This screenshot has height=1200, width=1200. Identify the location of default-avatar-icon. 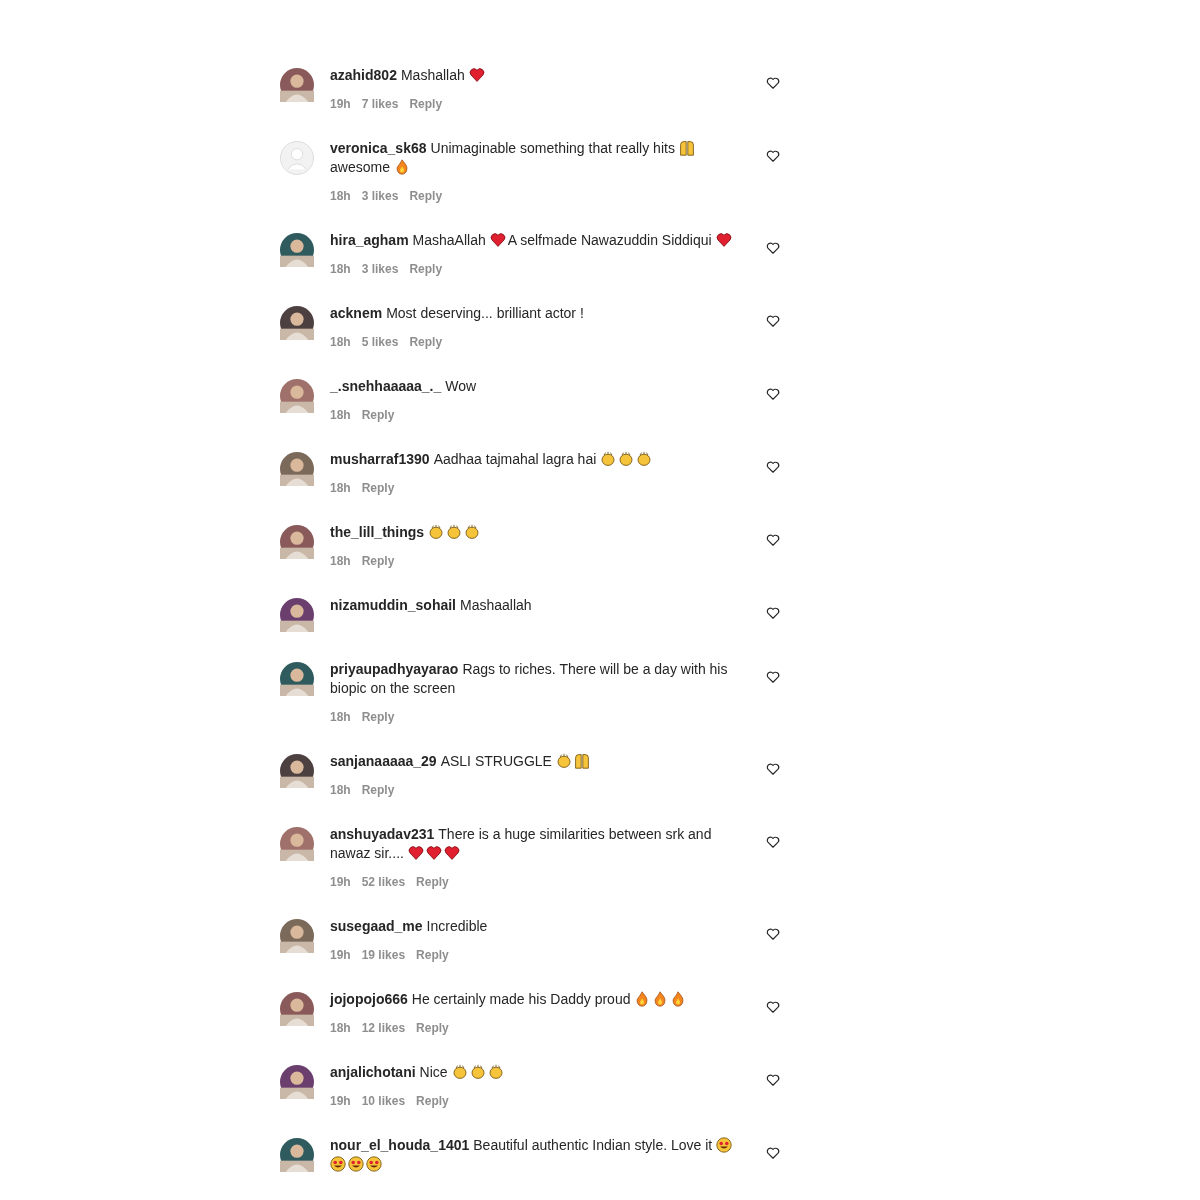
(297, 158).